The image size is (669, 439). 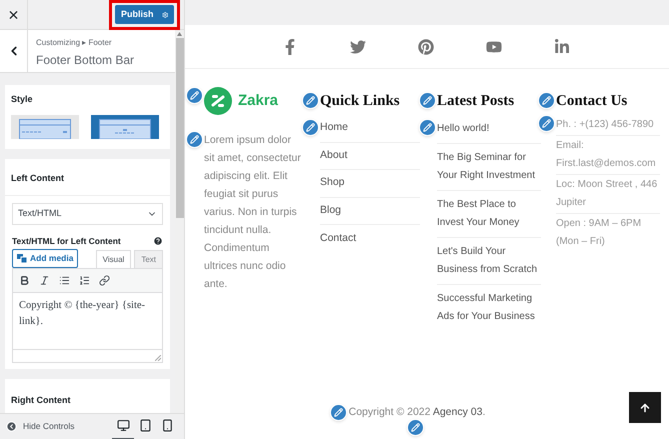 I want to click on contact-detail: Ph. : +(123) 456-7890, so click(x=605, y=125).